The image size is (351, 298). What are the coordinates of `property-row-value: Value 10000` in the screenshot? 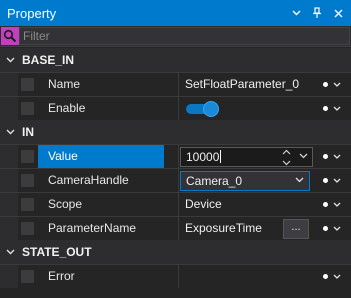 It's located at (175, 156).